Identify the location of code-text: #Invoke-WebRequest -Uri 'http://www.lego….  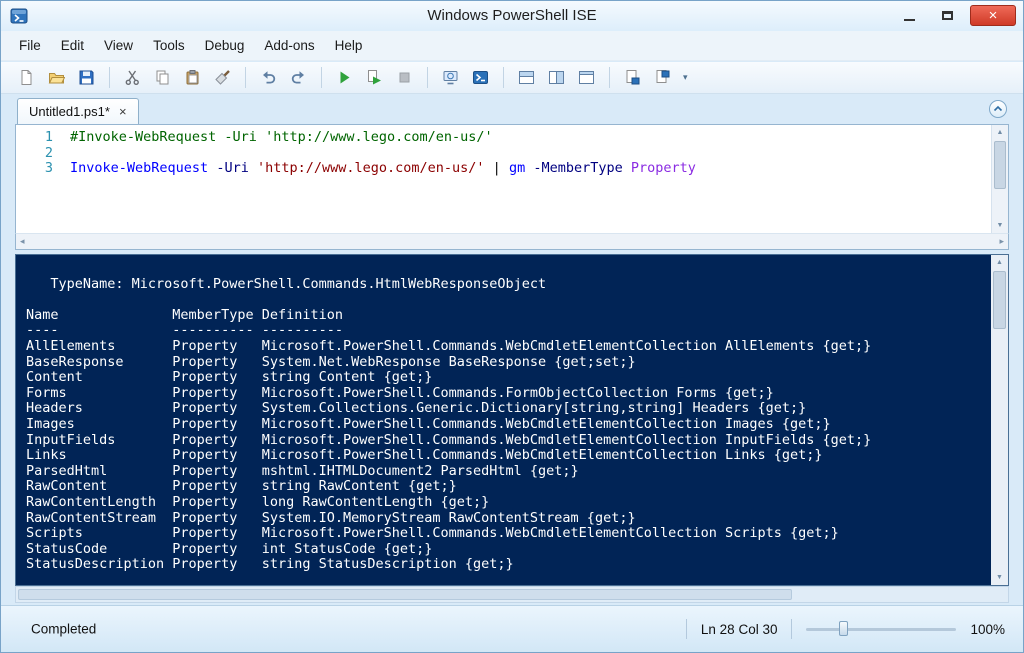
(281, 137).